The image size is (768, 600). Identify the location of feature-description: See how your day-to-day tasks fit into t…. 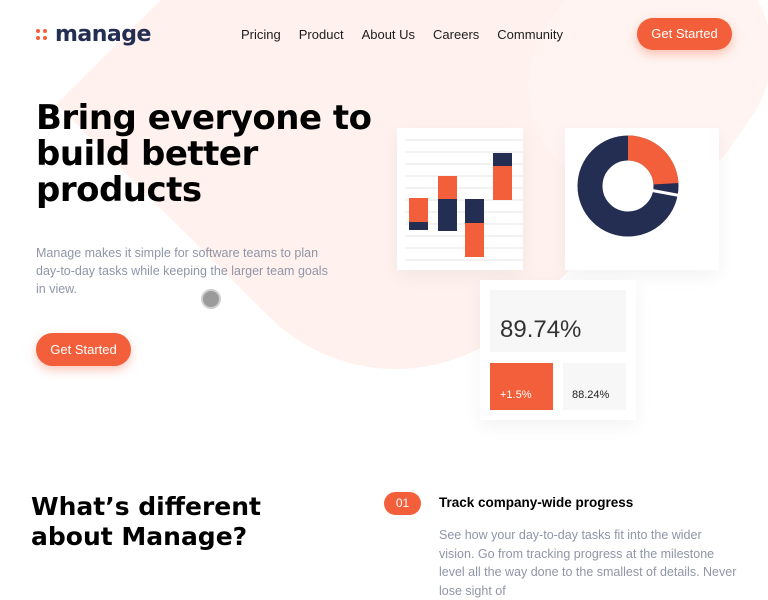
(588, 563).